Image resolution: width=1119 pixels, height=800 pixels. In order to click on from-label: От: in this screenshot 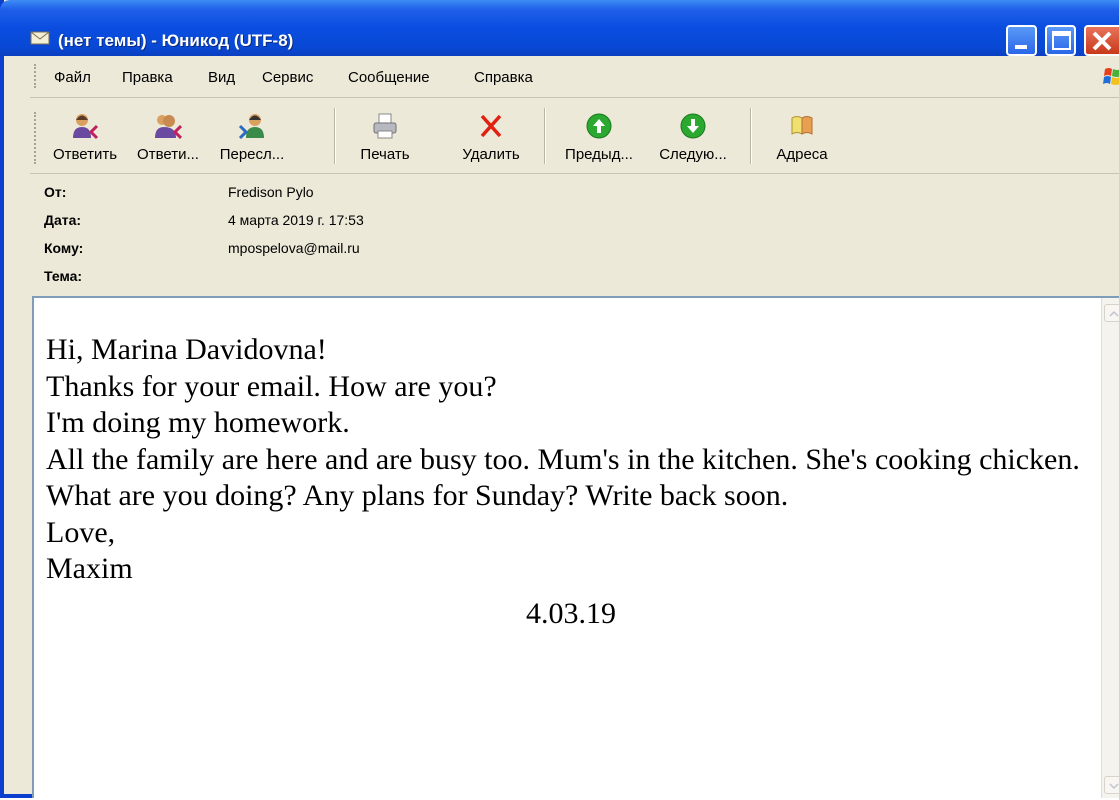, I will do `click(55, 192)`.